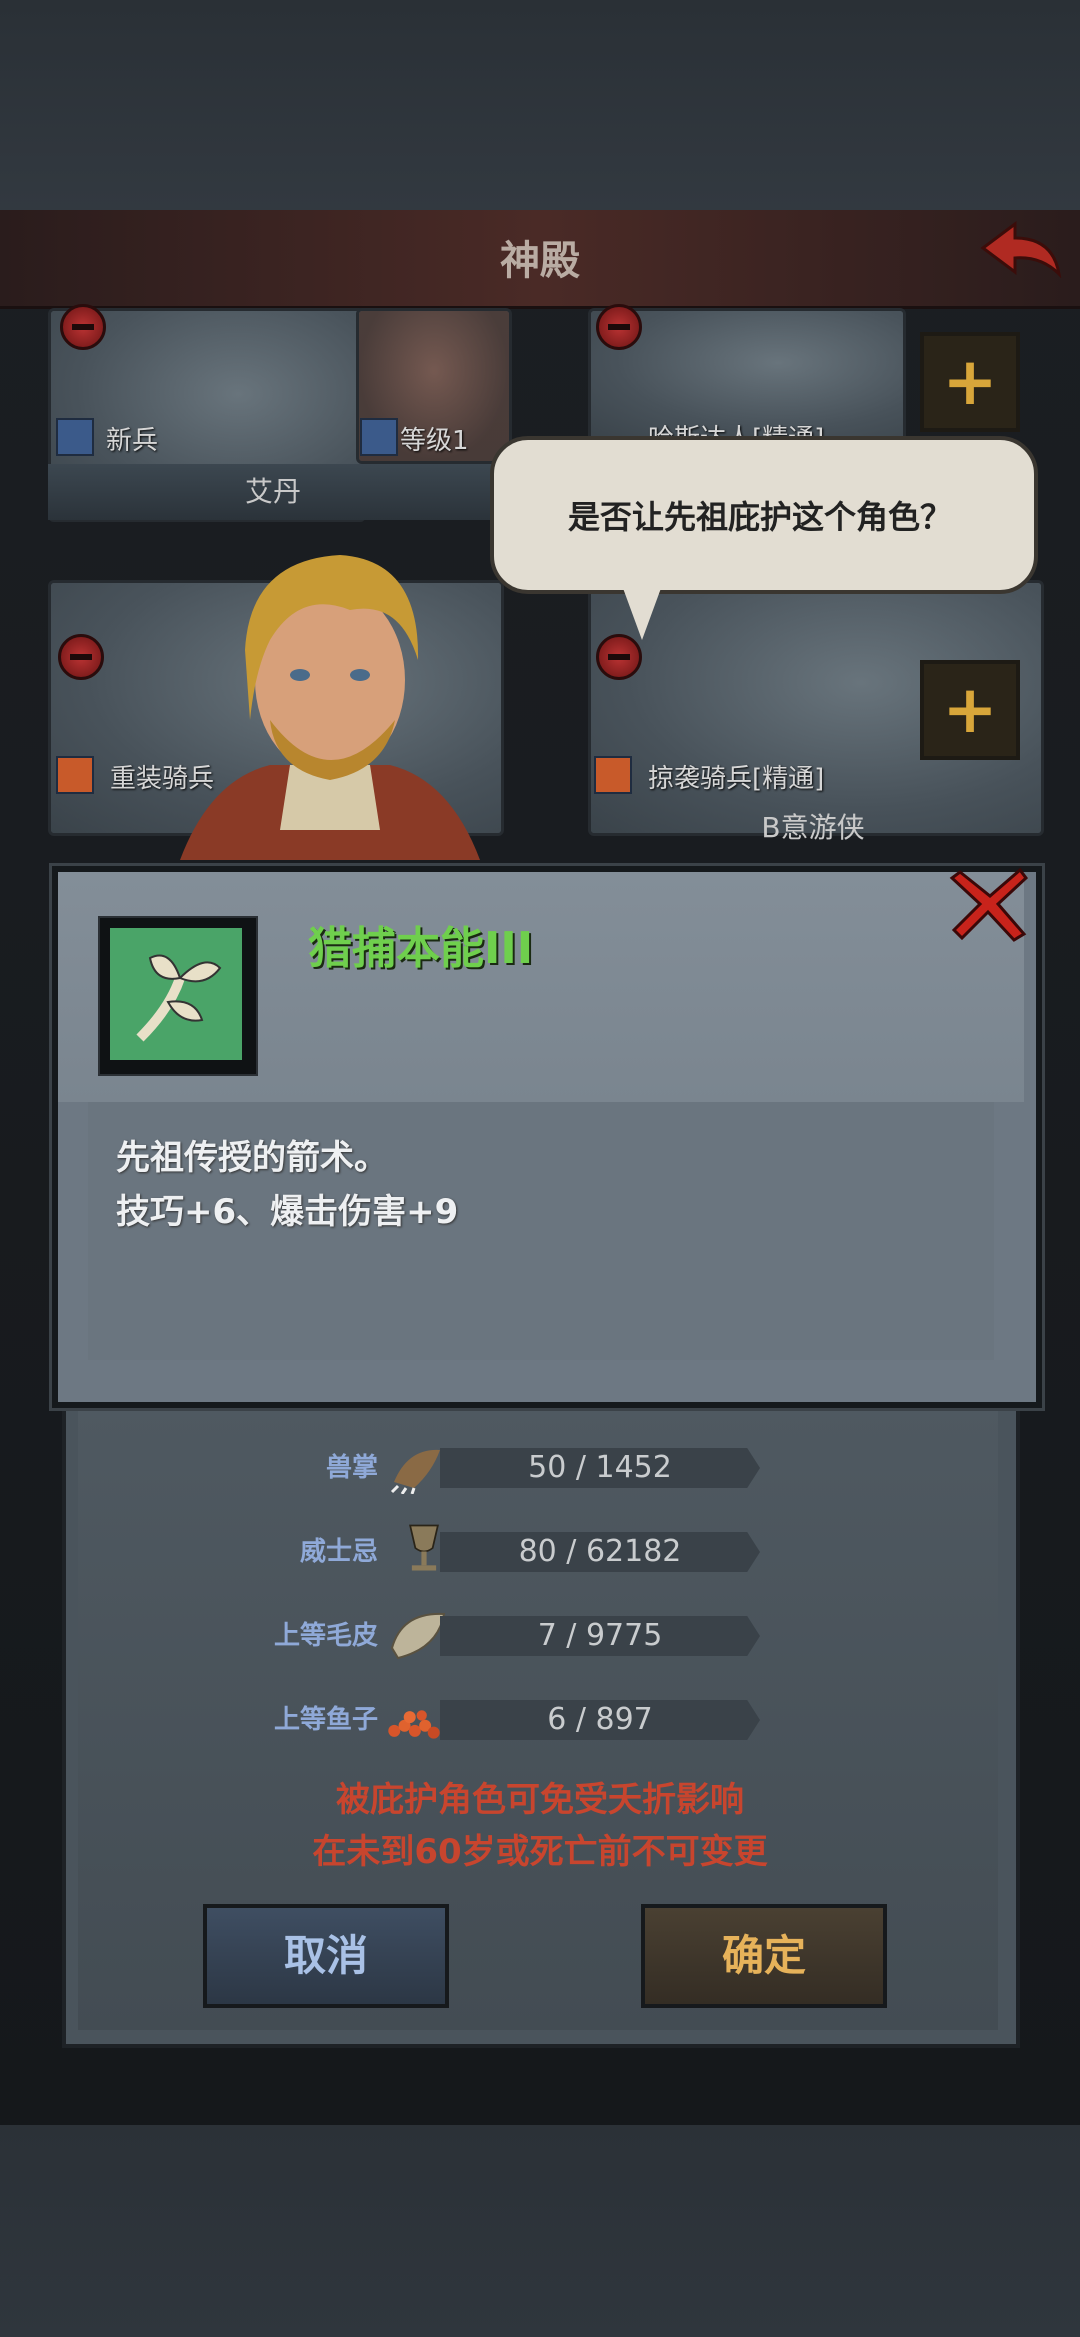 This screenshot has width=1080, height=2337. What do you see at coordinates (414, 1724) in the screenshot?
I see `roe-icon` at bounding box center [414, 1724].